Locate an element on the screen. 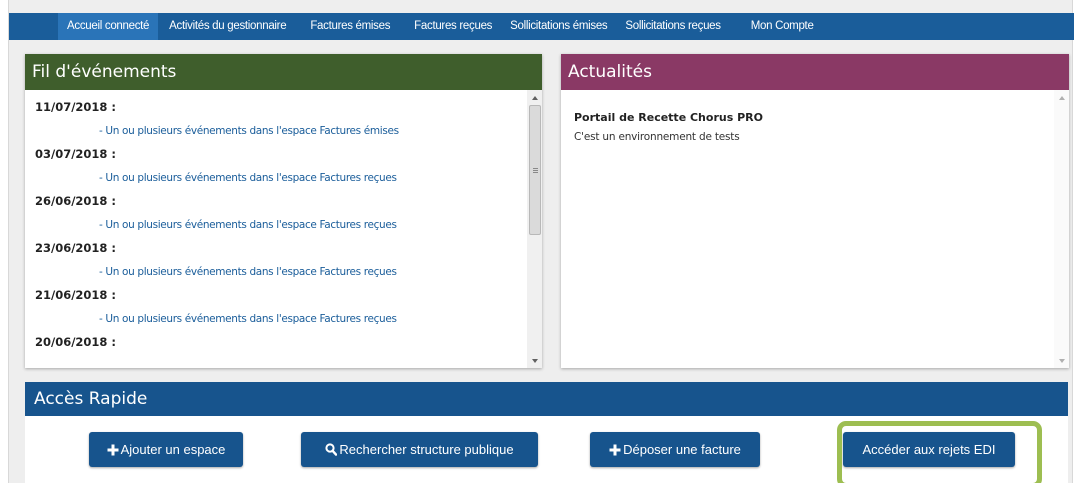  event-date: 20/06/2018 : is located at coordinates (76, 342).